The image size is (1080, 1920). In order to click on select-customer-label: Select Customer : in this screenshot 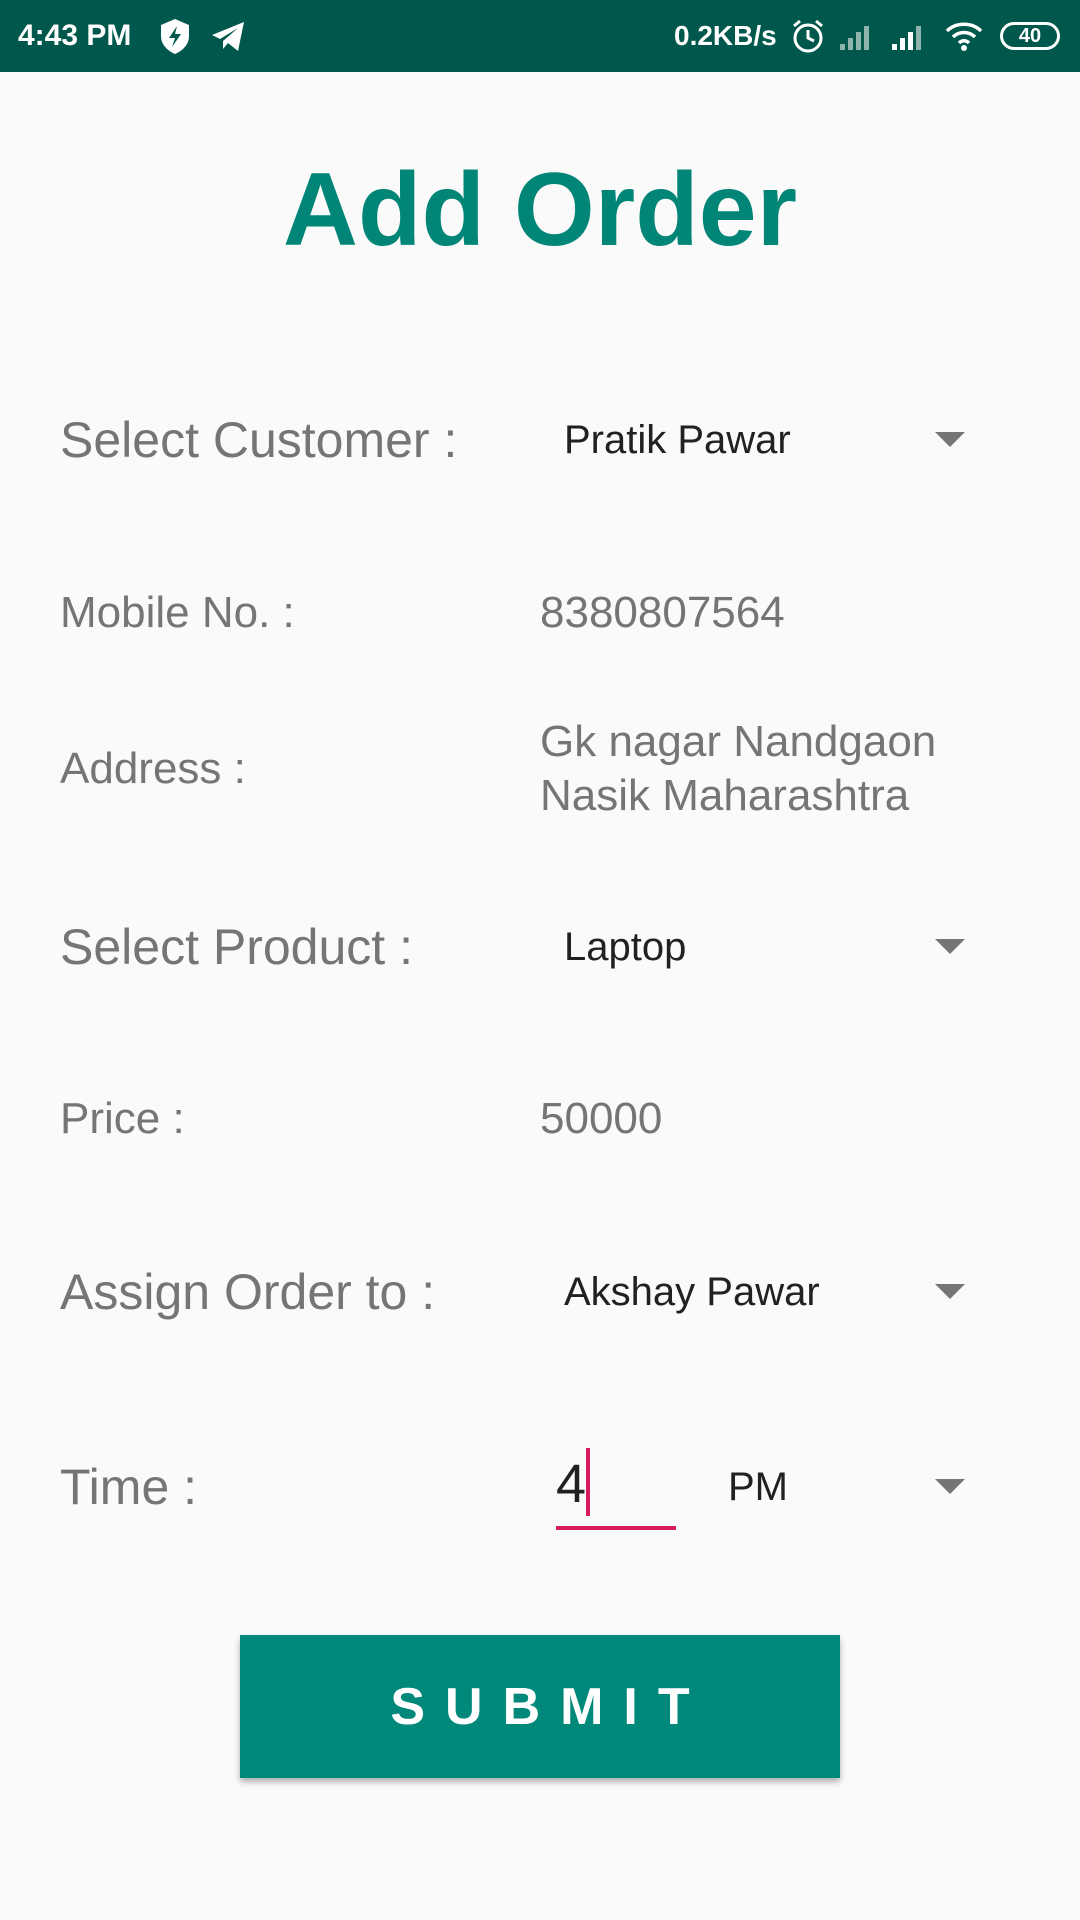, I will do `click(259, 440)`.